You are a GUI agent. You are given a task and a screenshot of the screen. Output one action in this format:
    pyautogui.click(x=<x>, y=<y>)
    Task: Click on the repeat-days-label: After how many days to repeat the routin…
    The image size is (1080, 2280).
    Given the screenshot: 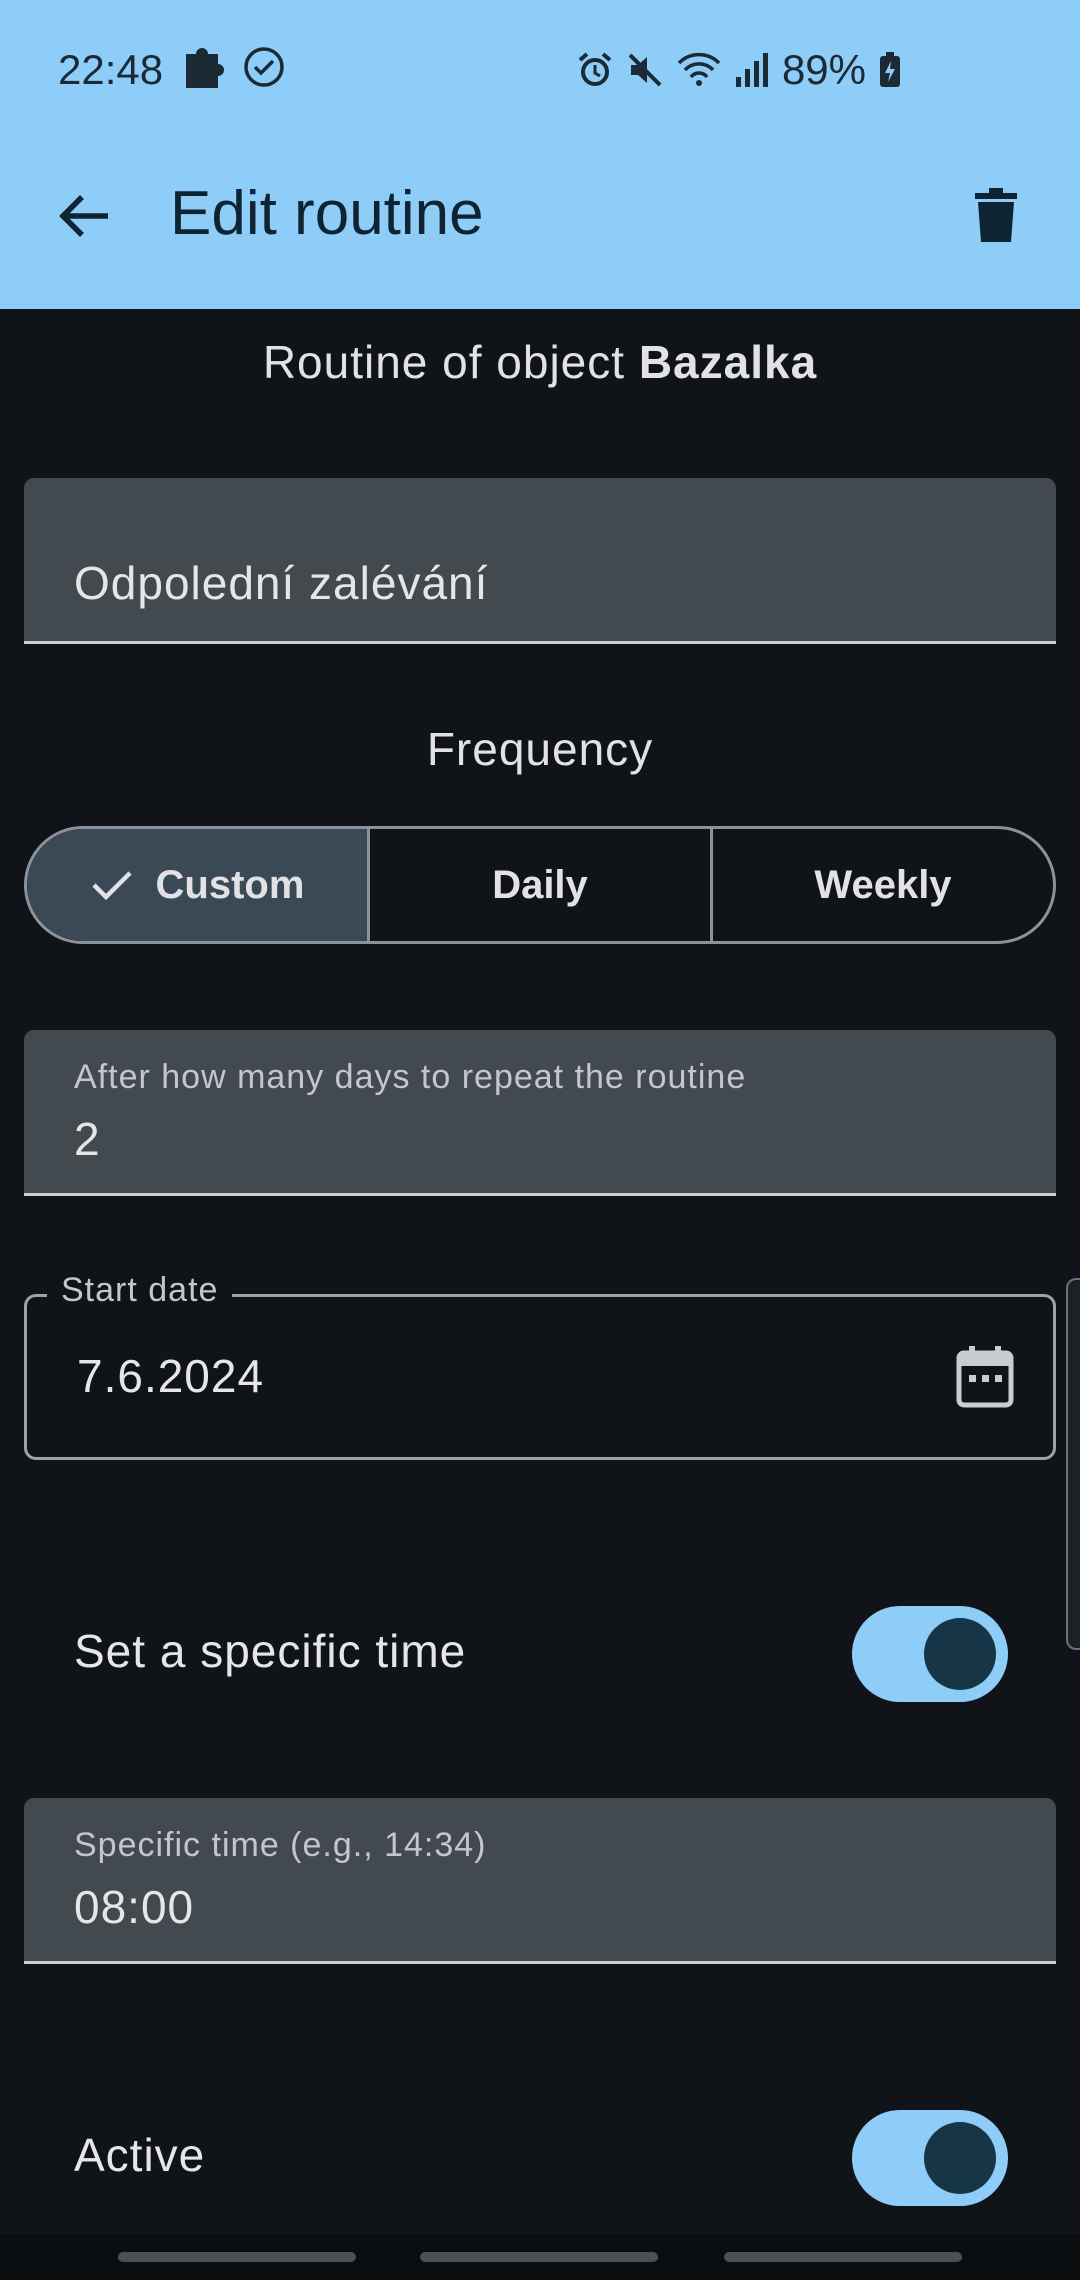 What is the action you would take?
    pyautogui.click(x=410, y=1077)
    